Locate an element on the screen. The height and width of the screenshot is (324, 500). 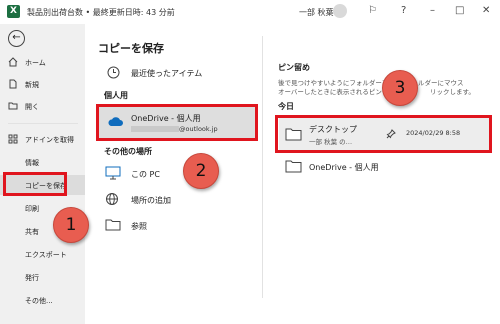
location-label: 場所の追加 is located at coordinates (151, 200).